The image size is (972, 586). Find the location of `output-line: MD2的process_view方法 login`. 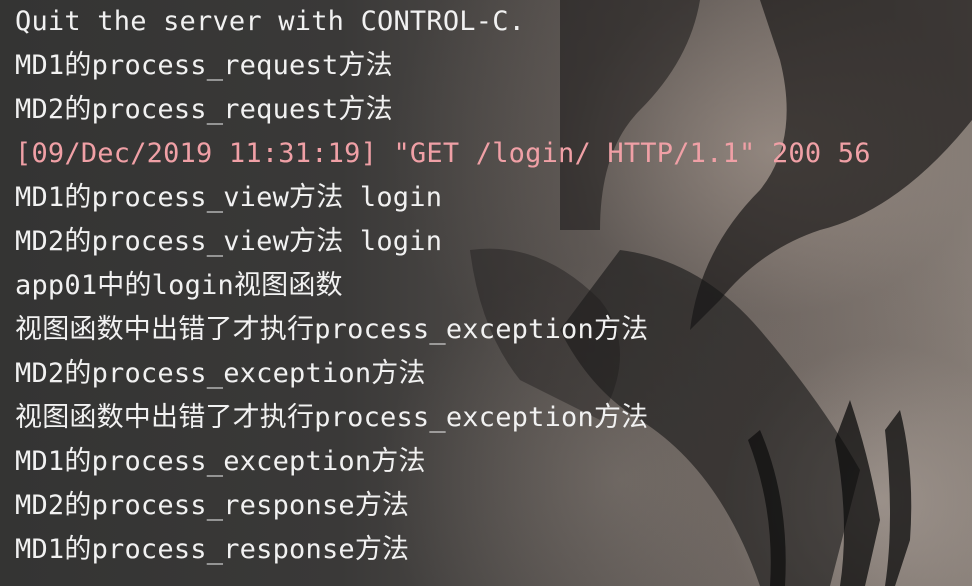

output-line: MD2的process_view方法 login is located at coordinates (229, 241).